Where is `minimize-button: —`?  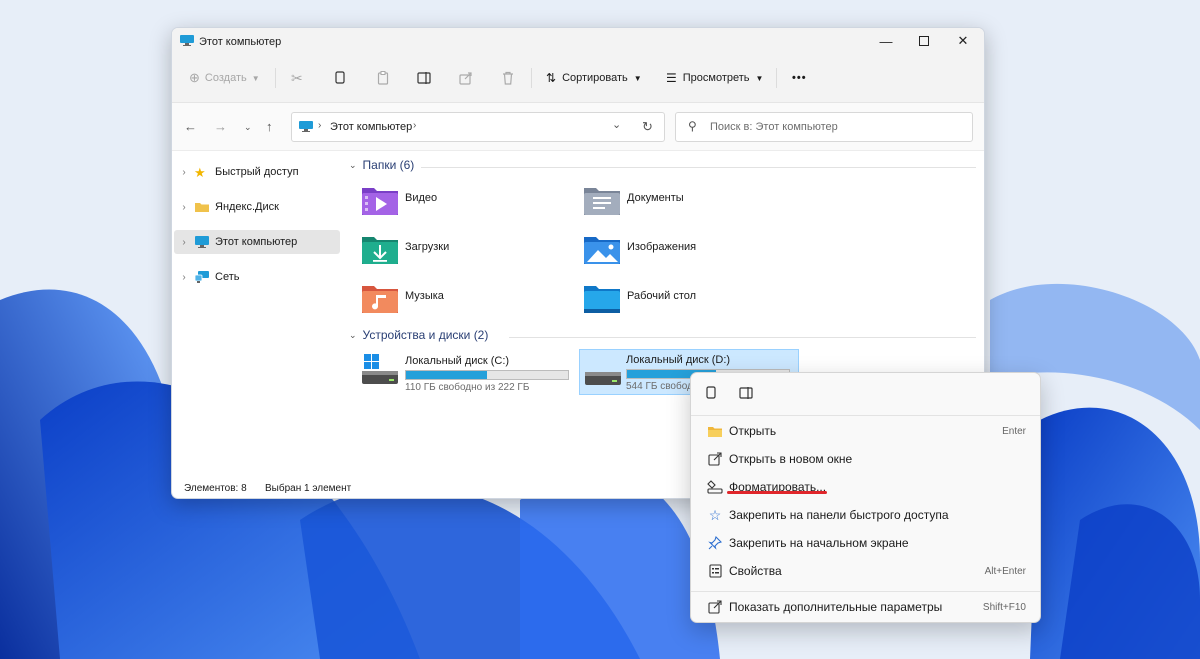 minimize-button: — is located at coordinates (886, 41).